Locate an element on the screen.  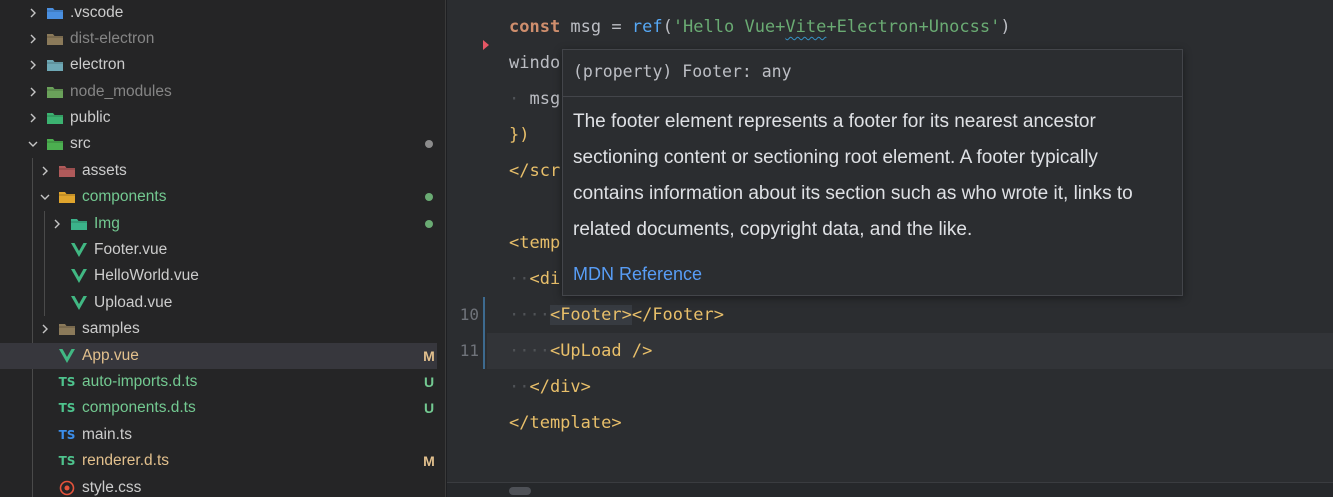
code-line-div-open: ··<di is located at coordinates (534, 279).